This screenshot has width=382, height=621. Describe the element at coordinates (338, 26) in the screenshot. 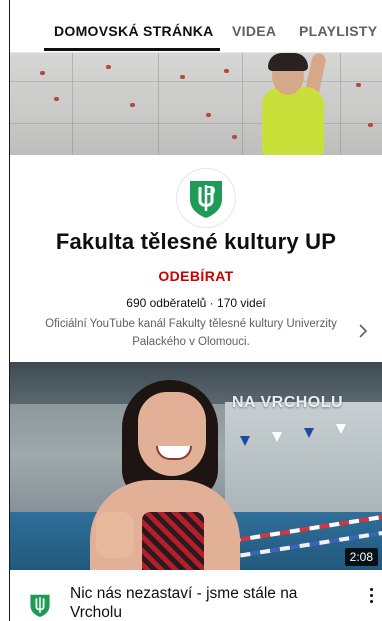

I see `tab-playlists: PLAYLISTY` at that location.